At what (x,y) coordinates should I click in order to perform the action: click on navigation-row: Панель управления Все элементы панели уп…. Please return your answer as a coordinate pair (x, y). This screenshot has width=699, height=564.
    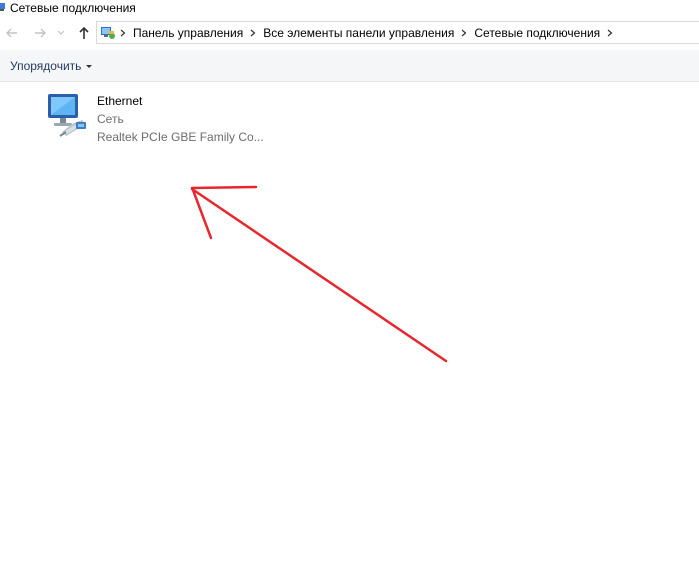
    Looking at the image, I should click on (349, 33).